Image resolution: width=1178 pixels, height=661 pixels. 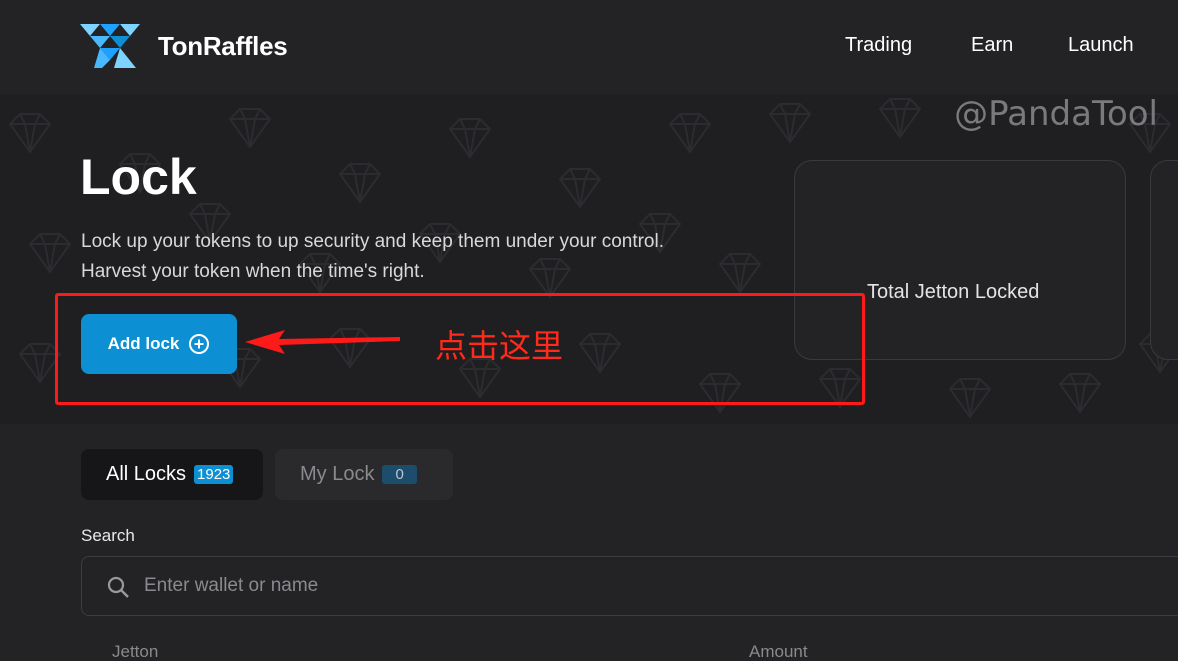 I want to click on page-title: Lock, so click(x=138, y=177).